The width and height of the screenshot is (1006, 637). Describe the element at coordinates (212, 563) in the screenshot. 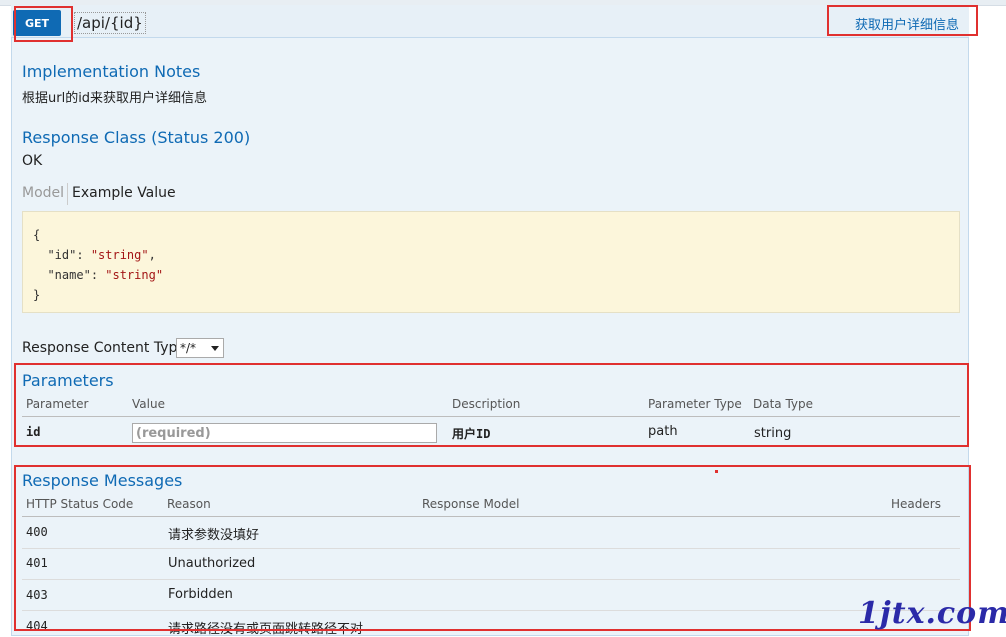

I see `resp-reason: Unauthorized` at that location.